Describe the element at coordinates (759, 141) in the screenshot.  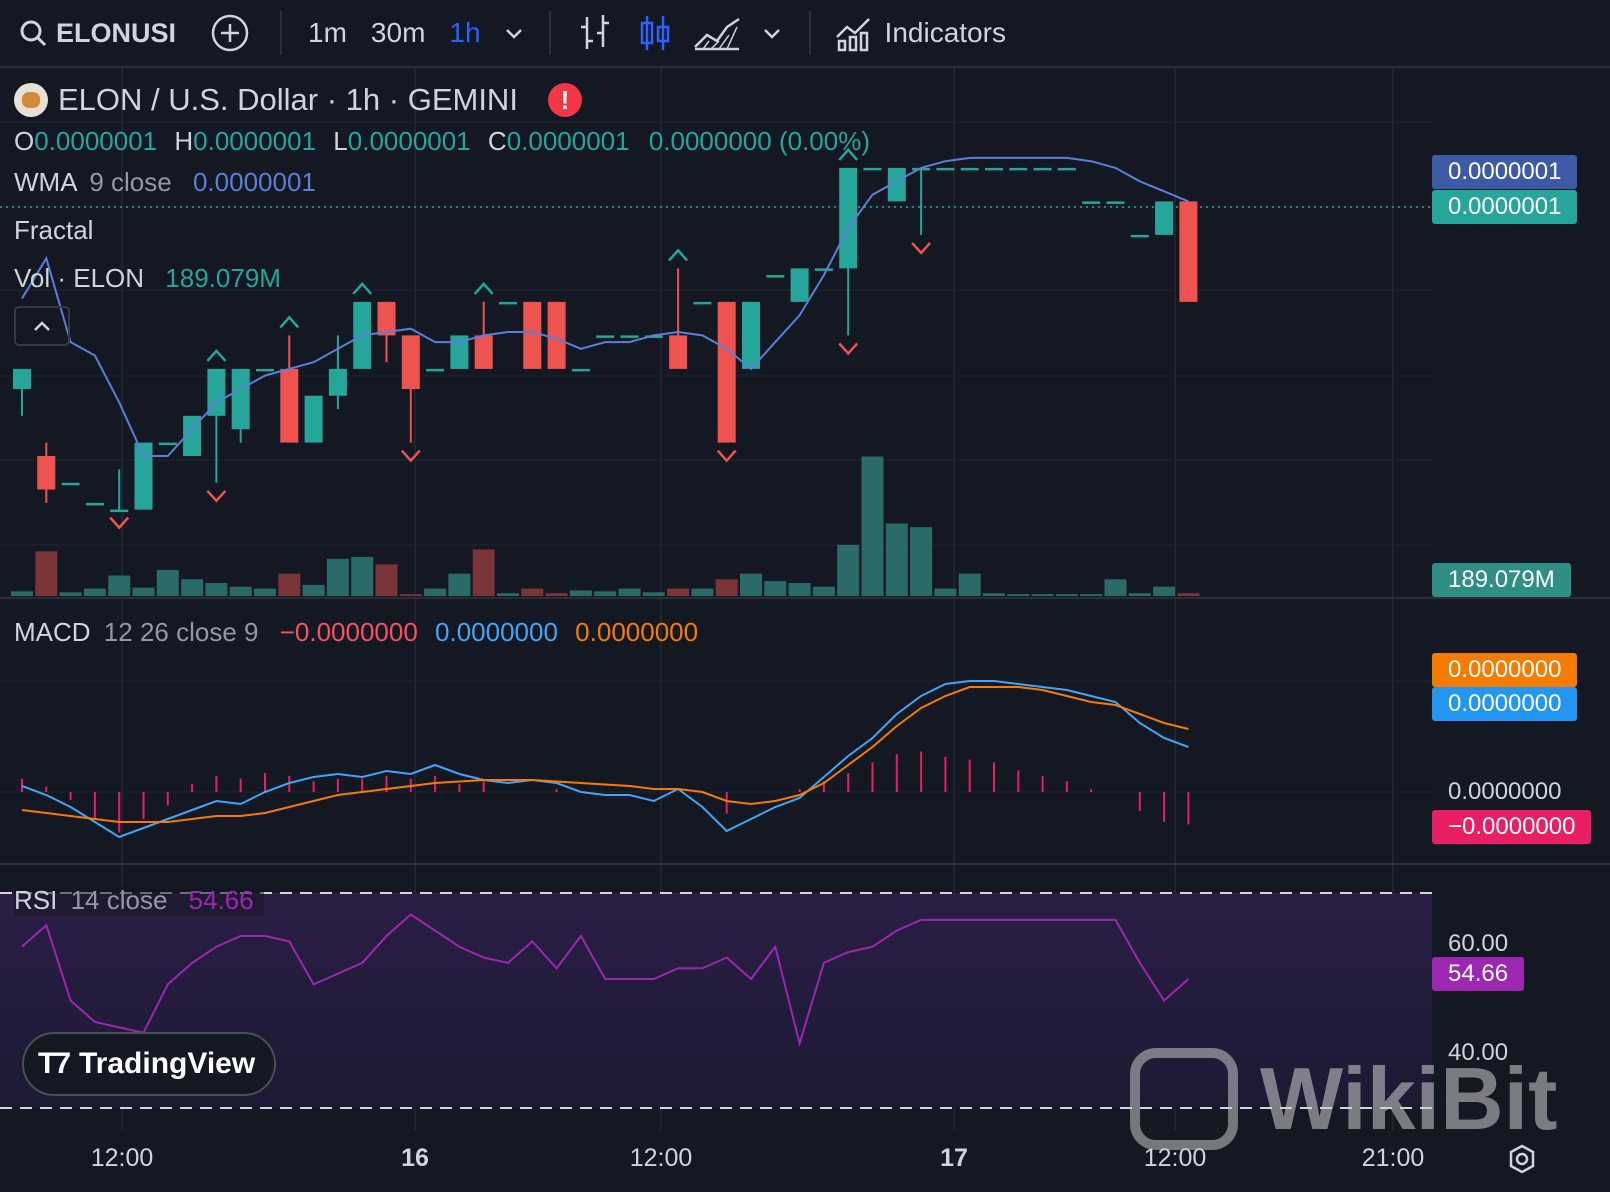
I see `change-value: 0.0000000 (0.00%)` at that location.